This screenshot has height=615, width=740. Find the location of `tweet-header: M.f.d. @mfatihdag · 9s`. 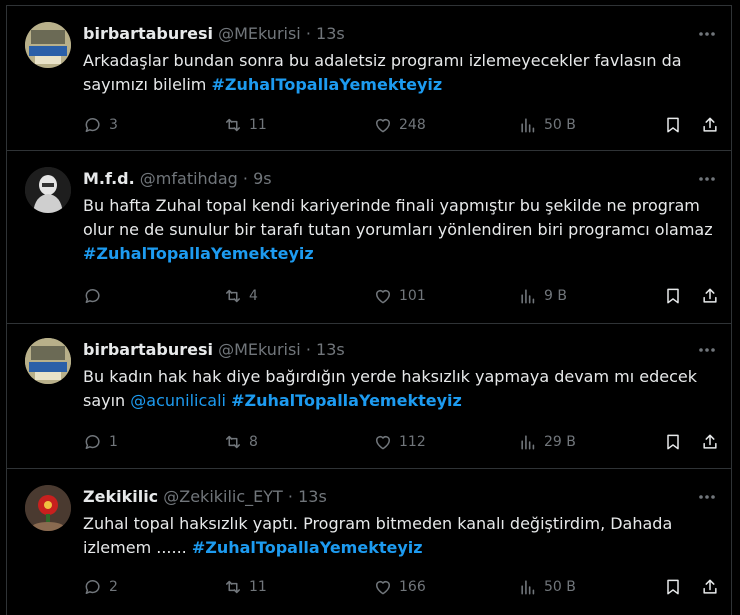

tweet-header: M.f.d. @mfatihdag · 9s is located at coordinates (177, 178).